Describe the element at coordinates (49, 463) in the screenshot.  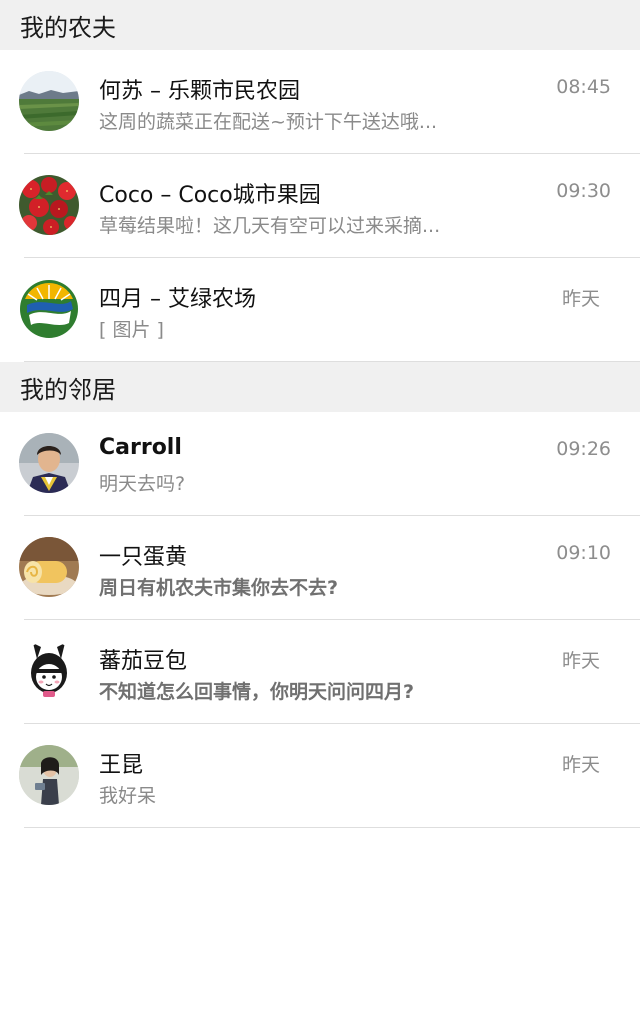
I see `graduate-avatar` at that location.